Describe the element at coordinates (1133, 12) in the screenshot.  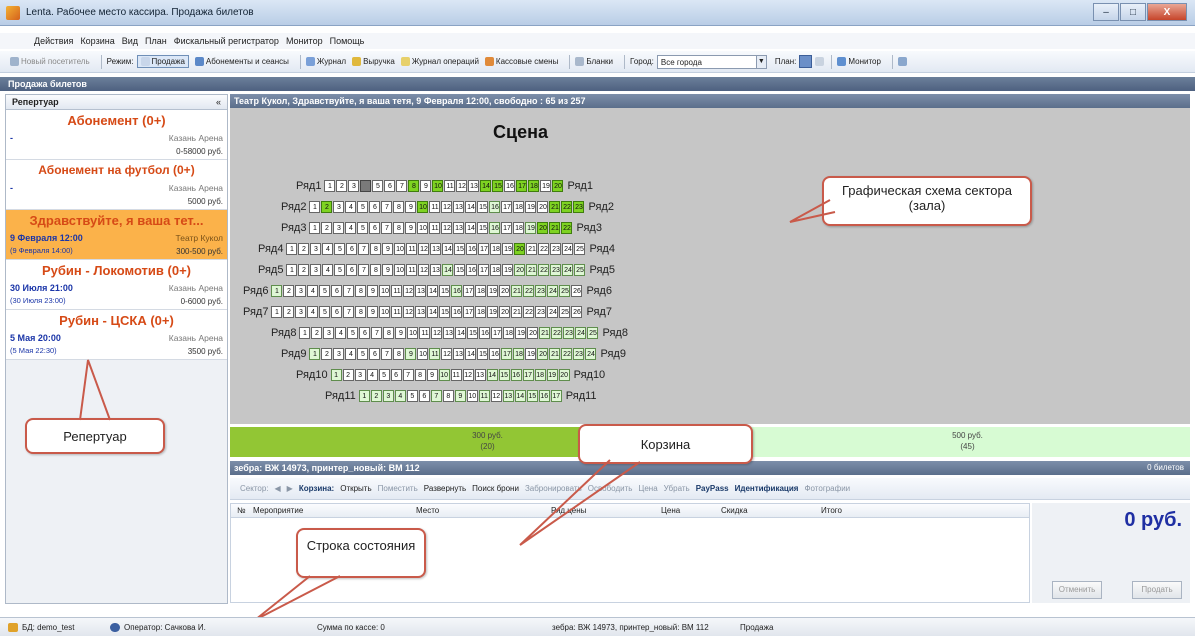
I see `maximize-button: □` at that location.